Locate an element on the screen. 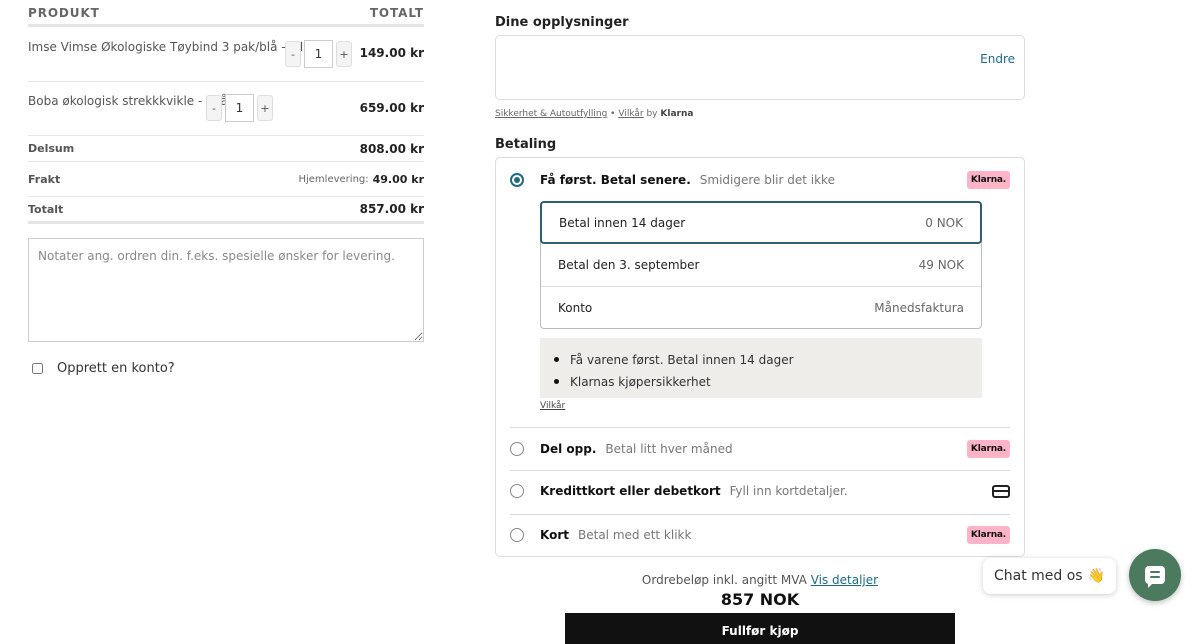  order-amount-summary: Ordrebeløp inkl. angitt MVA Vis detaljer is located at coordinates (760, 580).